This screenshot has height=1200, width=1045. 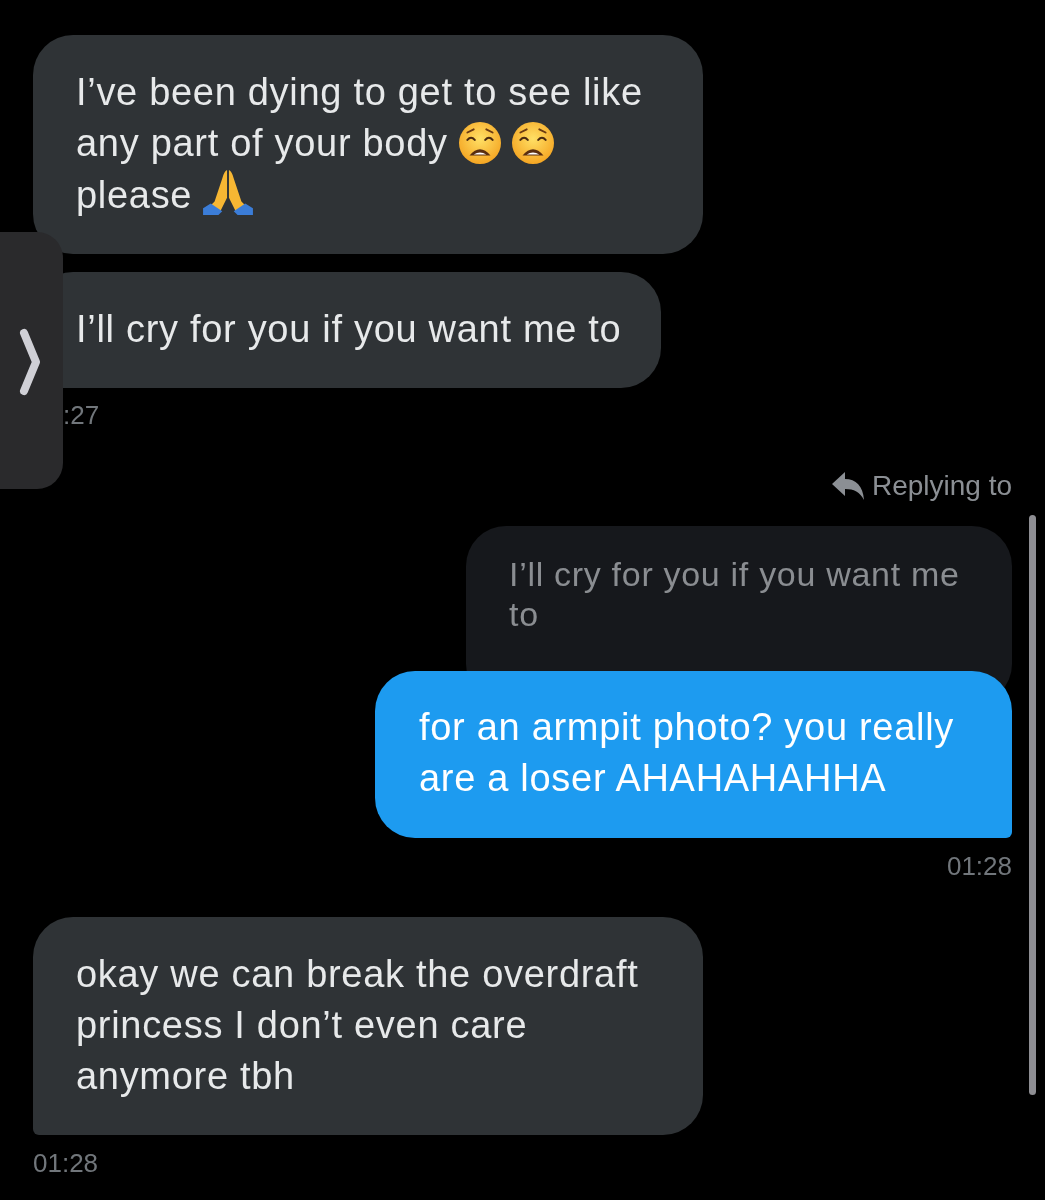 What do you see at coordinates (31, 360) in the screenshot?
I see `expand-tab` at bounding box center [31, 360].